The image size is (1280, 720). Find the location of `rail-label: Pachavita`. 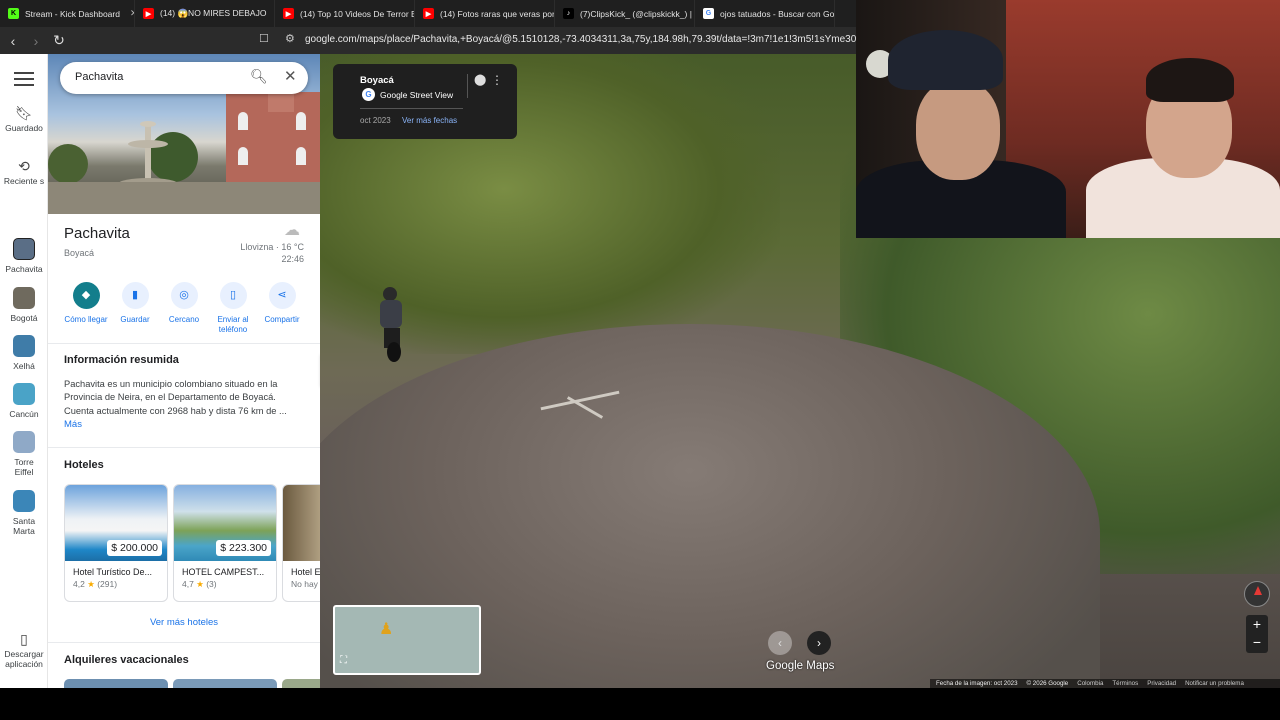

rail-label: Pachavita is located at coordinates (24, 269).